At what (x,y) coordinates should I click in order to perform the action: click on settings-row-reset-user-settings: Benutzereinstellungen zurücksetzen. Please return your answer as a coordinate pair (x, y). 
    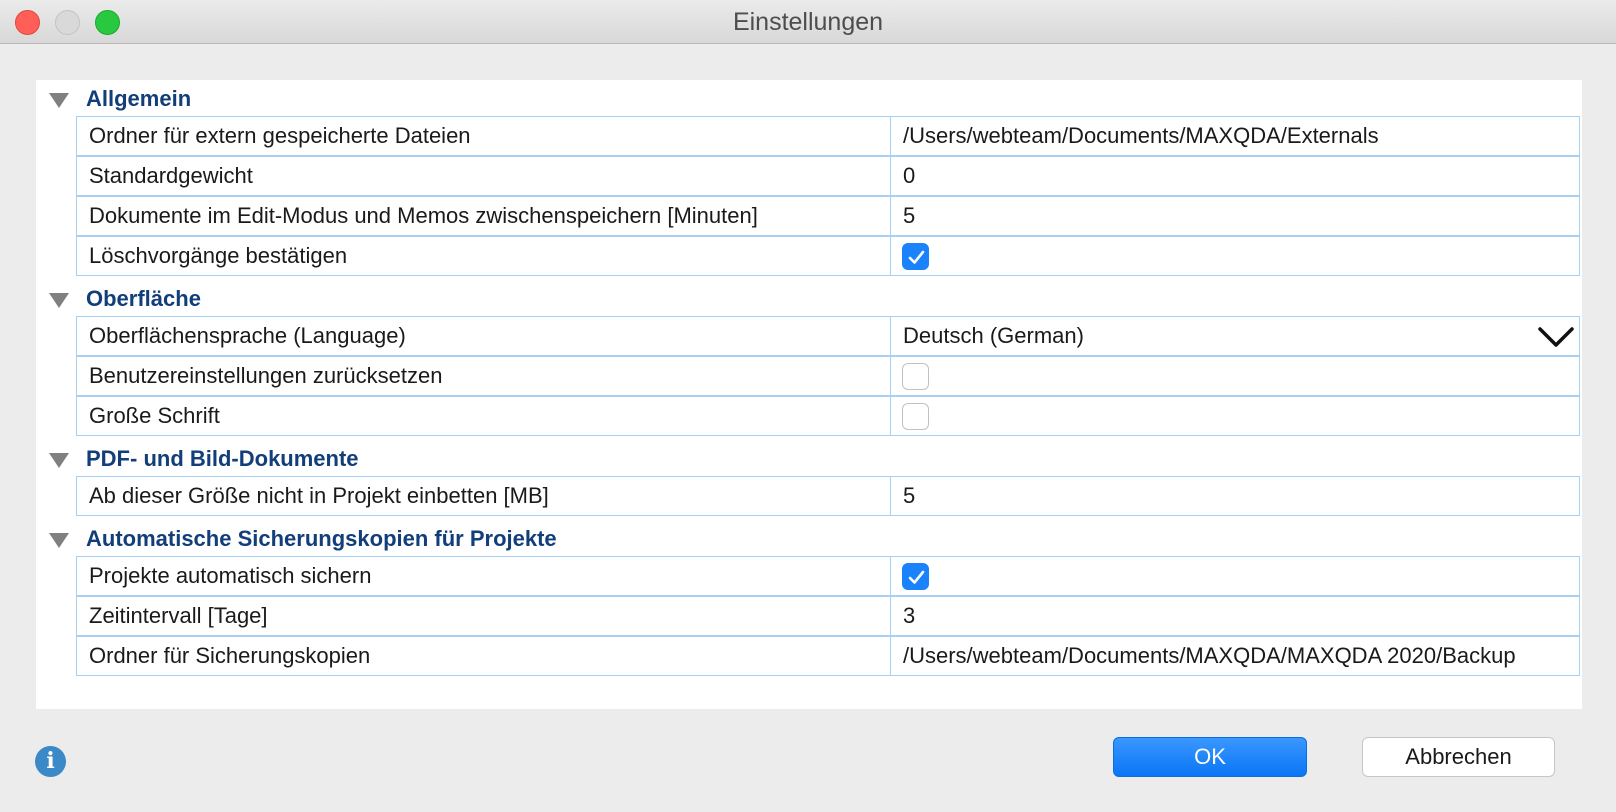
    Looking at the image, I should click on (828, 376).